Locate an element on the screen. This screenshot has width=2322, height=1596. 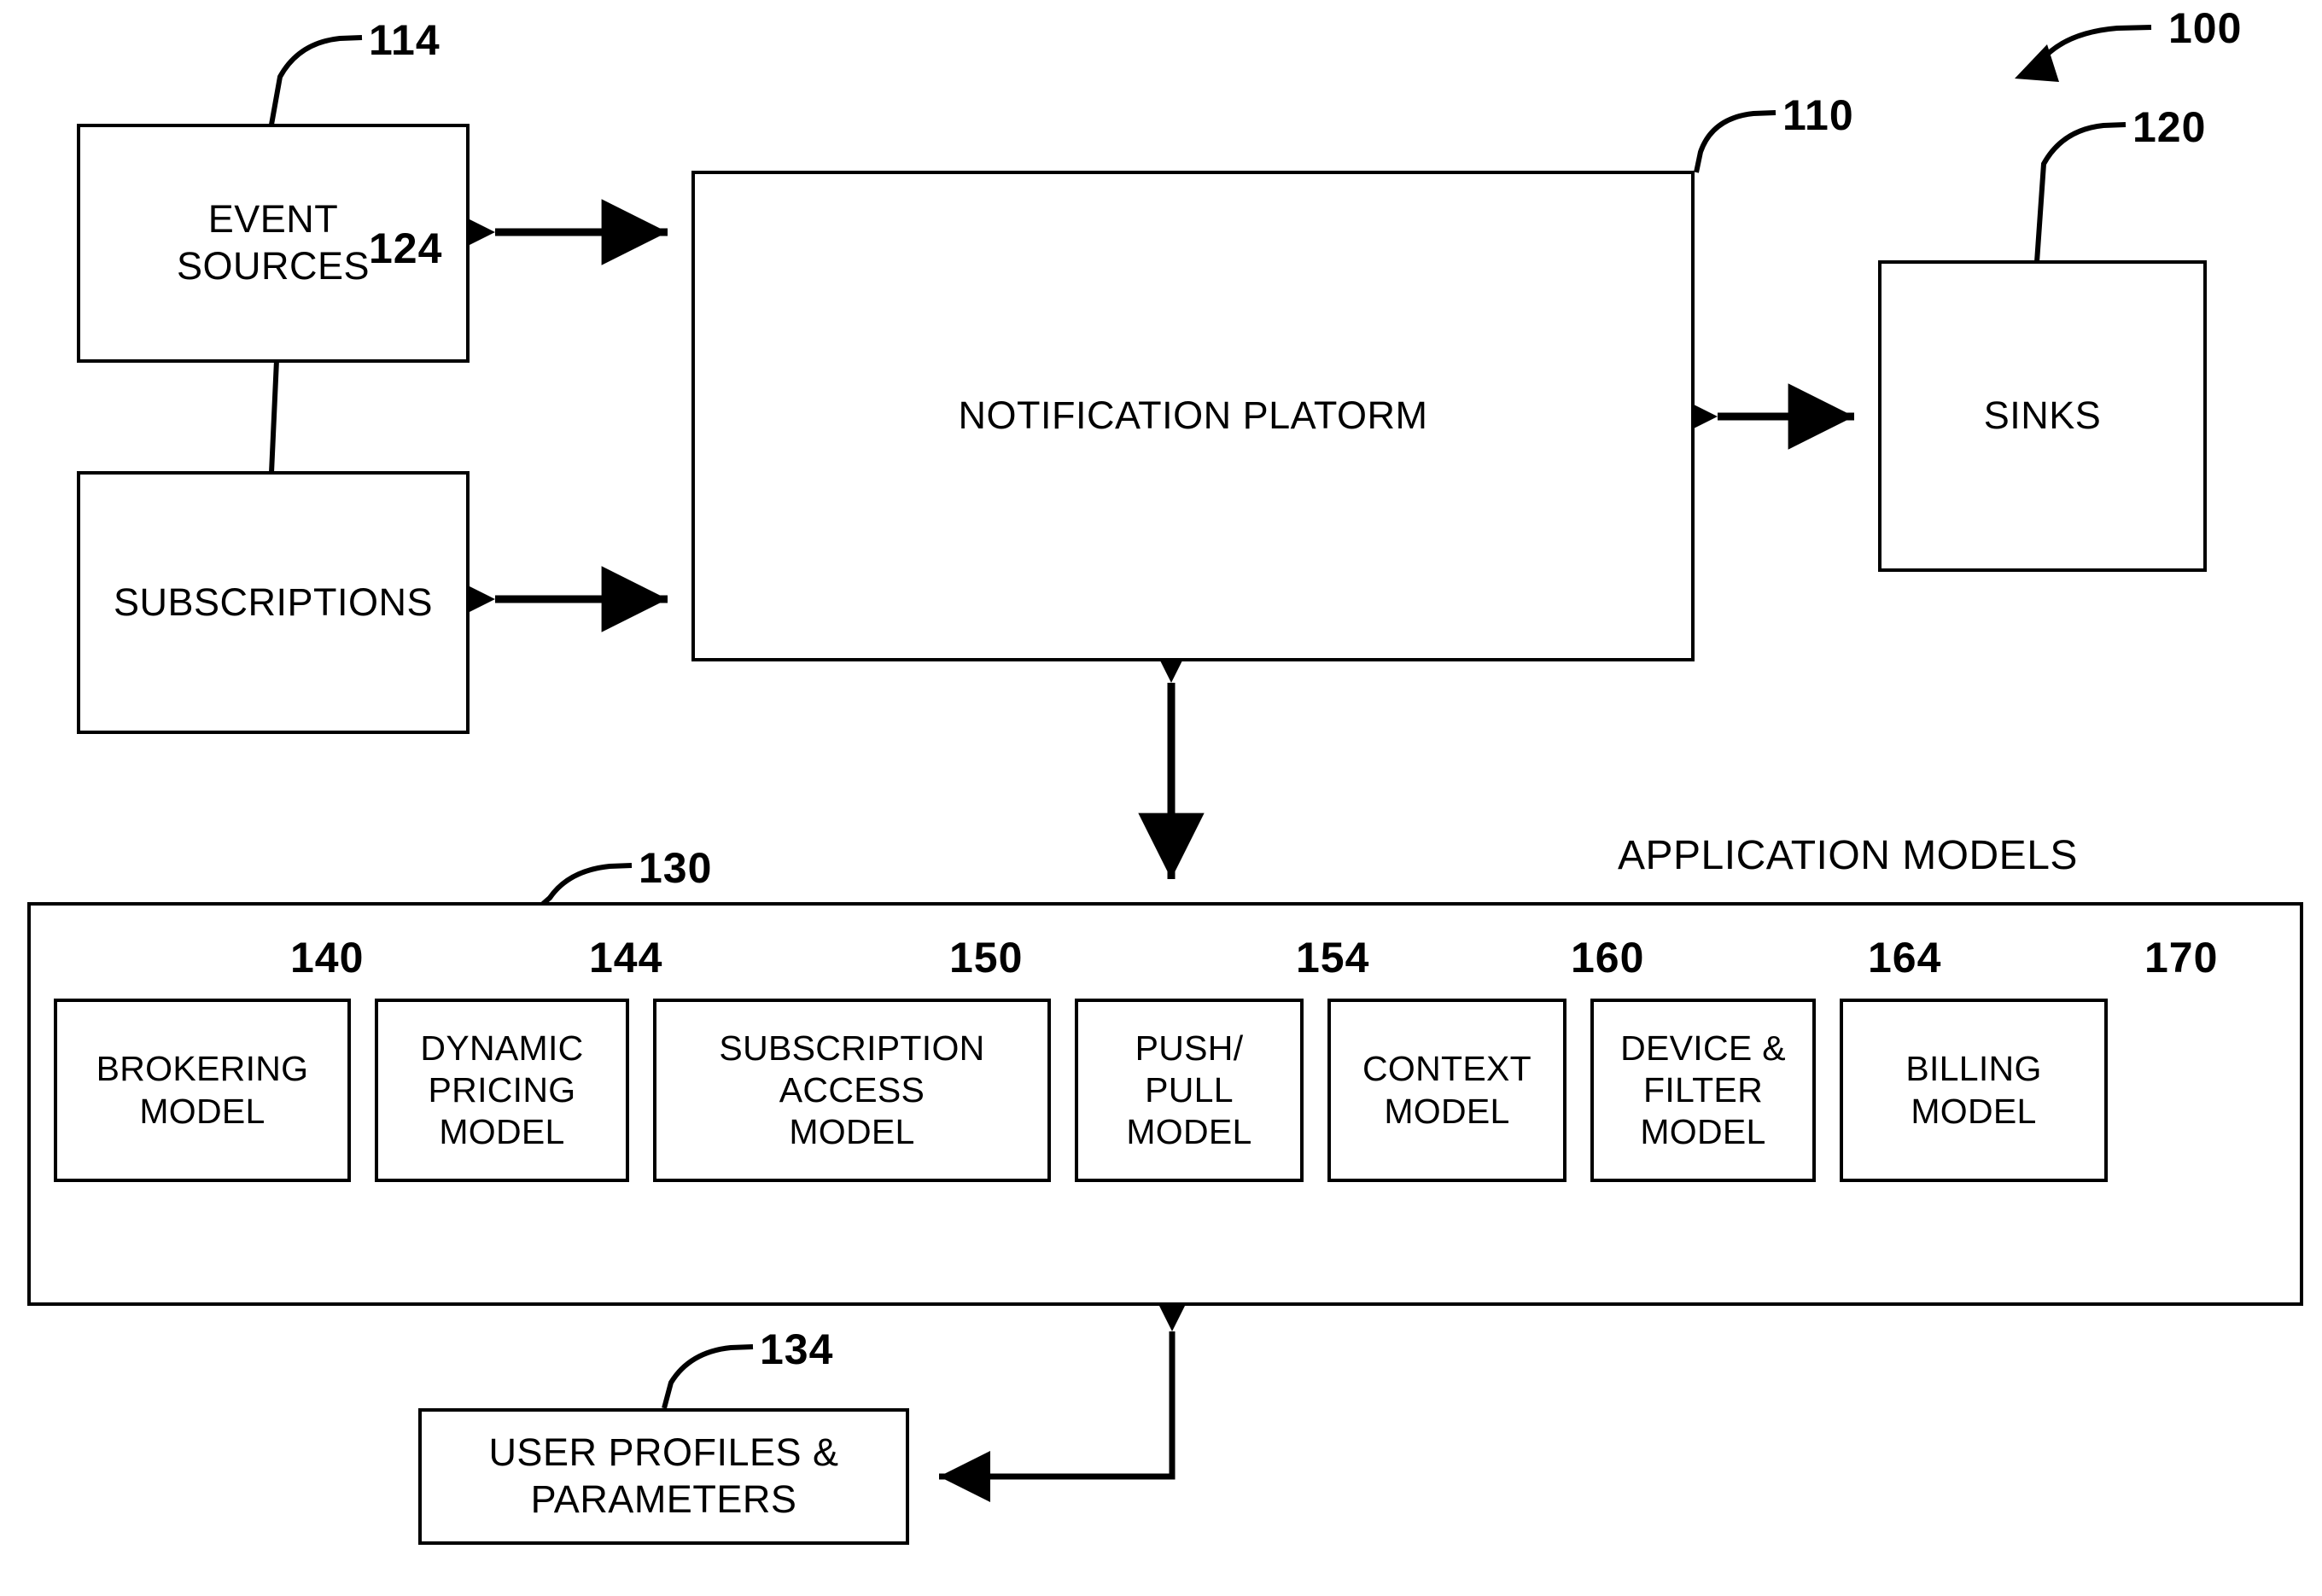
model-box-subscription-access-label: SUBSCRIPTION ACCESS MODEL is located at coordinates (852, 1090).